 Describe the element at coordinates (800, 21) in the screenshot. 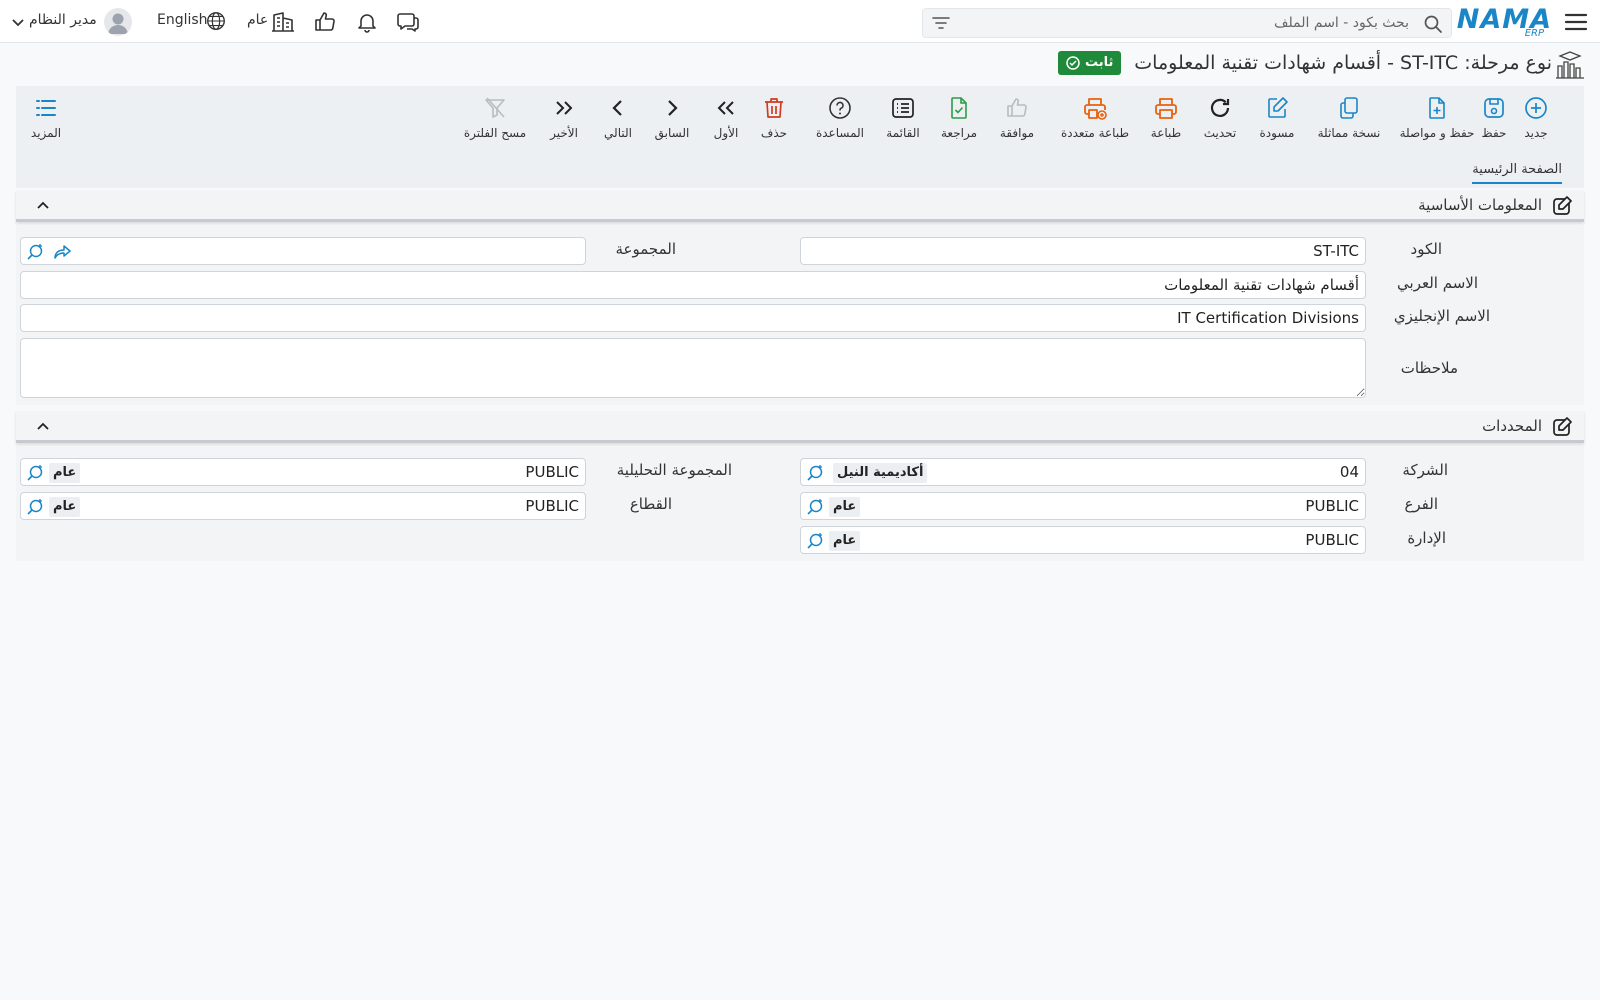

I see `top-bar: NAMA ERP عام English مدير النظام` at that location.